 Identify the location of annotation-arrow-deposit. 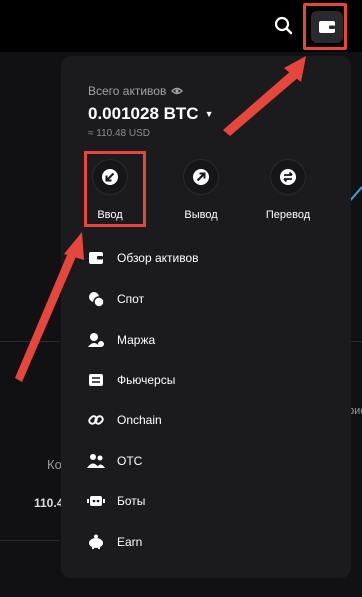
(46, 315).